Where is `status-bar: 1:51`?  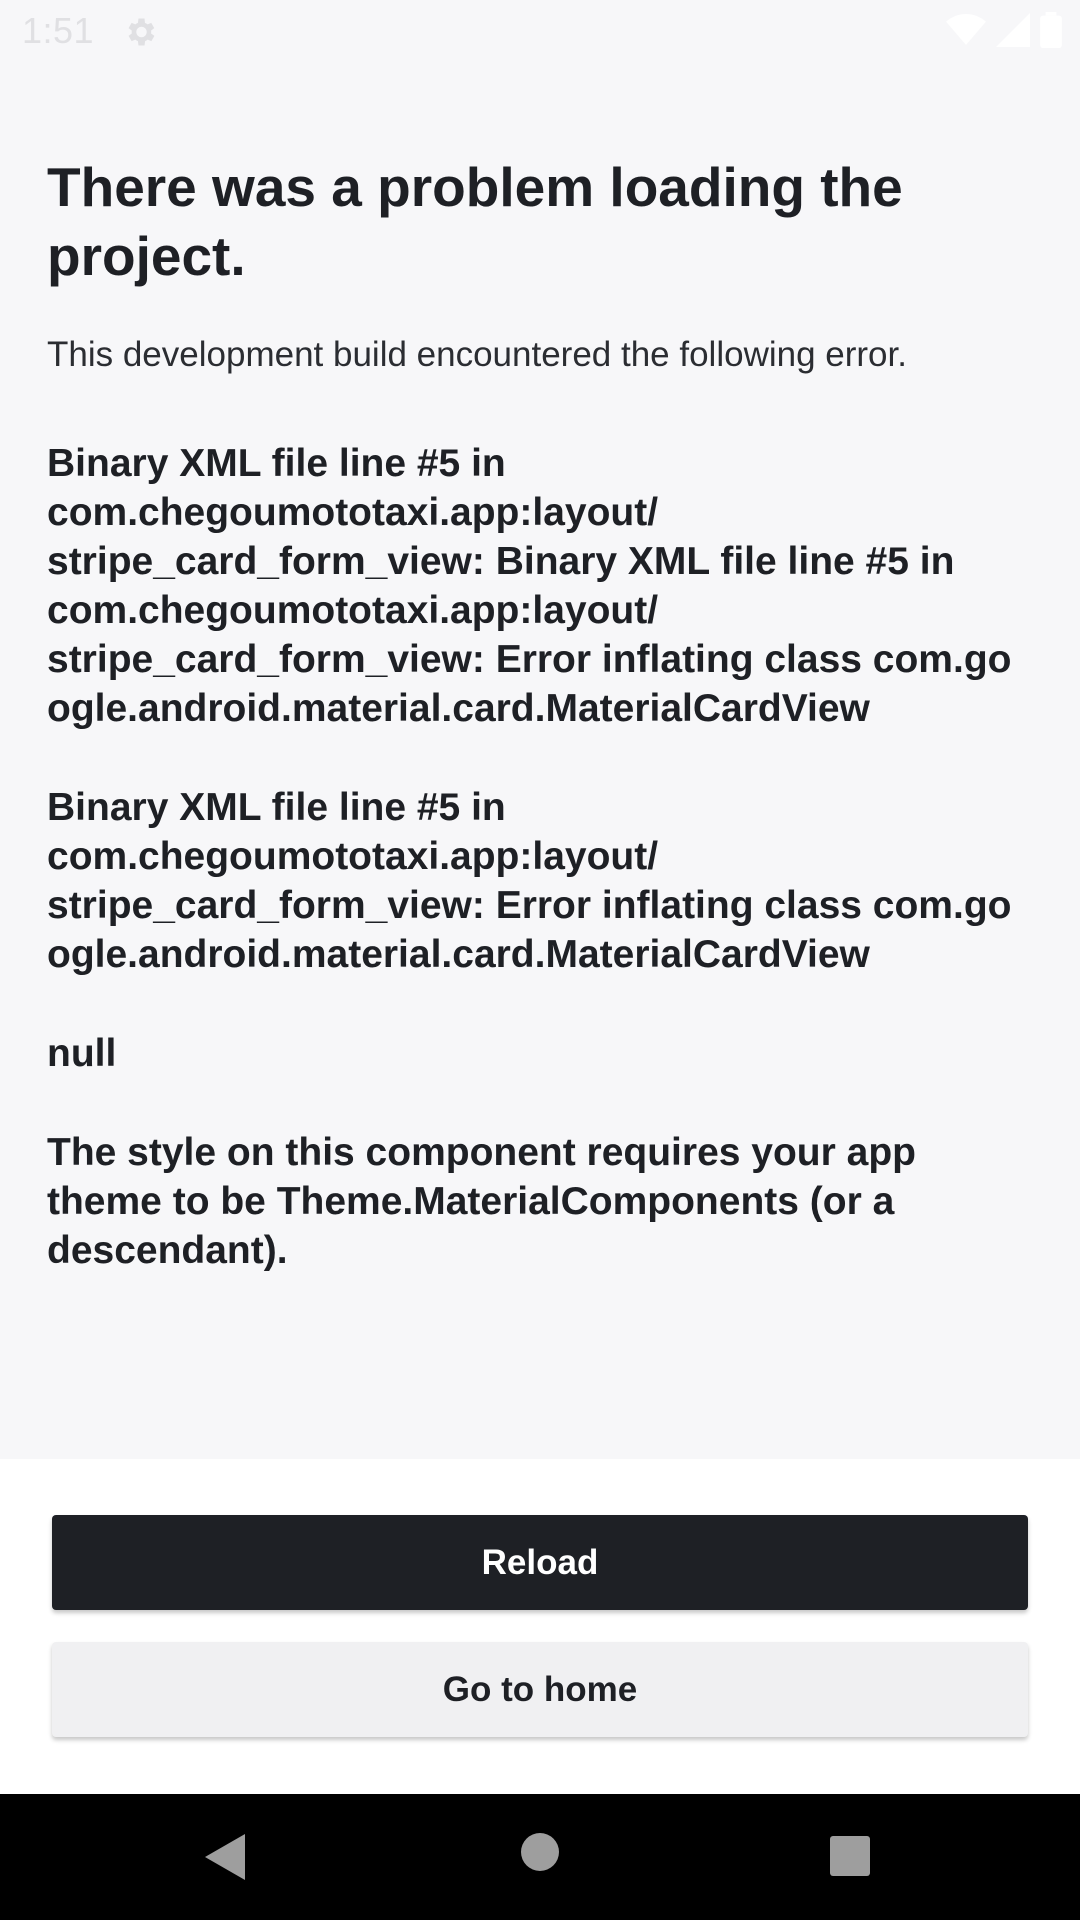 status-bar: 1:51 is located at coordinates (540, 31).